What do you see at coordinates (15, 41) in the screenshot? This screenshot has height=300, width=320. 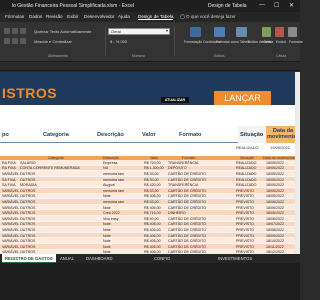 I see `align-center-icon` at bounding box center [15, 41].